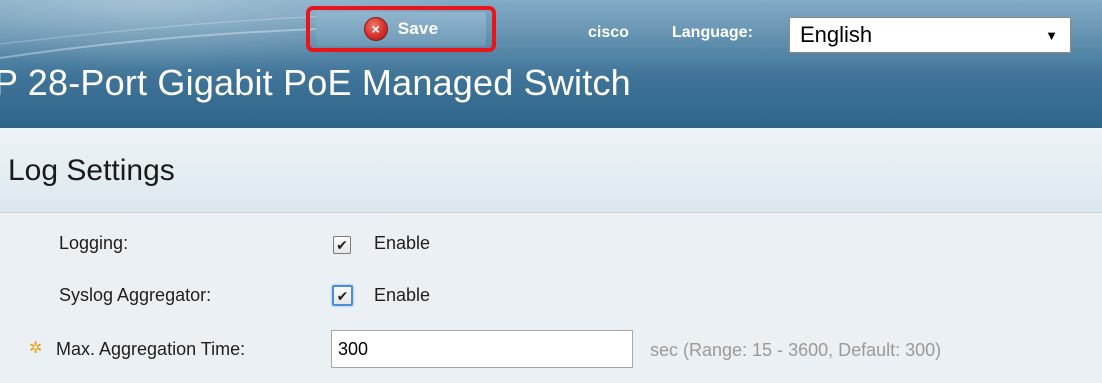 This screenshot has width=1102, height=383. Describe the element at coordinates (608, 32) in the screenshot. I see `brand-name: cisco` at that location.